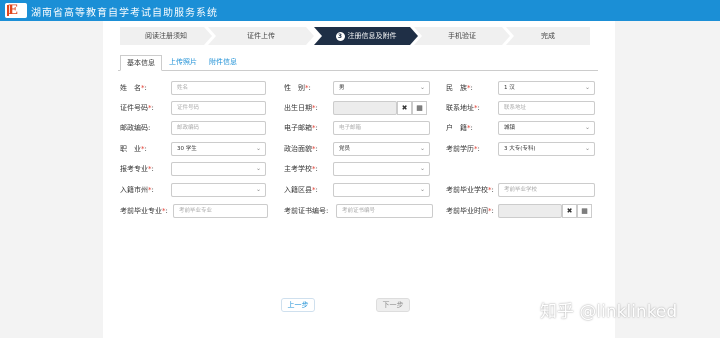  I want to click on watermark: 知乎 @linklinked, so click(609, 312).